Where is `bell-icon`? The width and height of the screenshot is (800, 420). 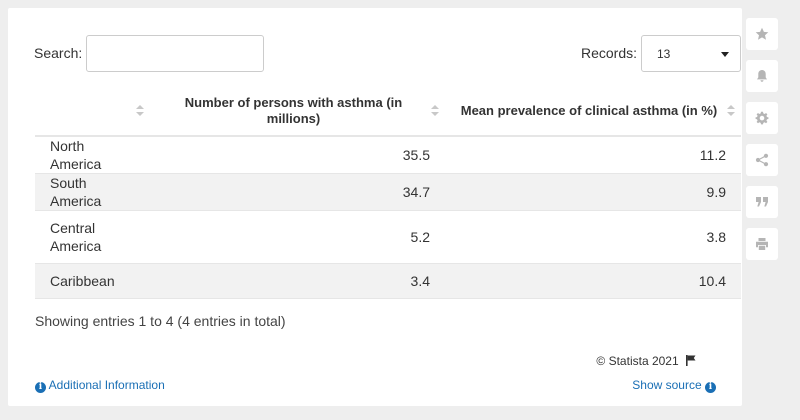 bell-icon is located at coordinates (762, 76).